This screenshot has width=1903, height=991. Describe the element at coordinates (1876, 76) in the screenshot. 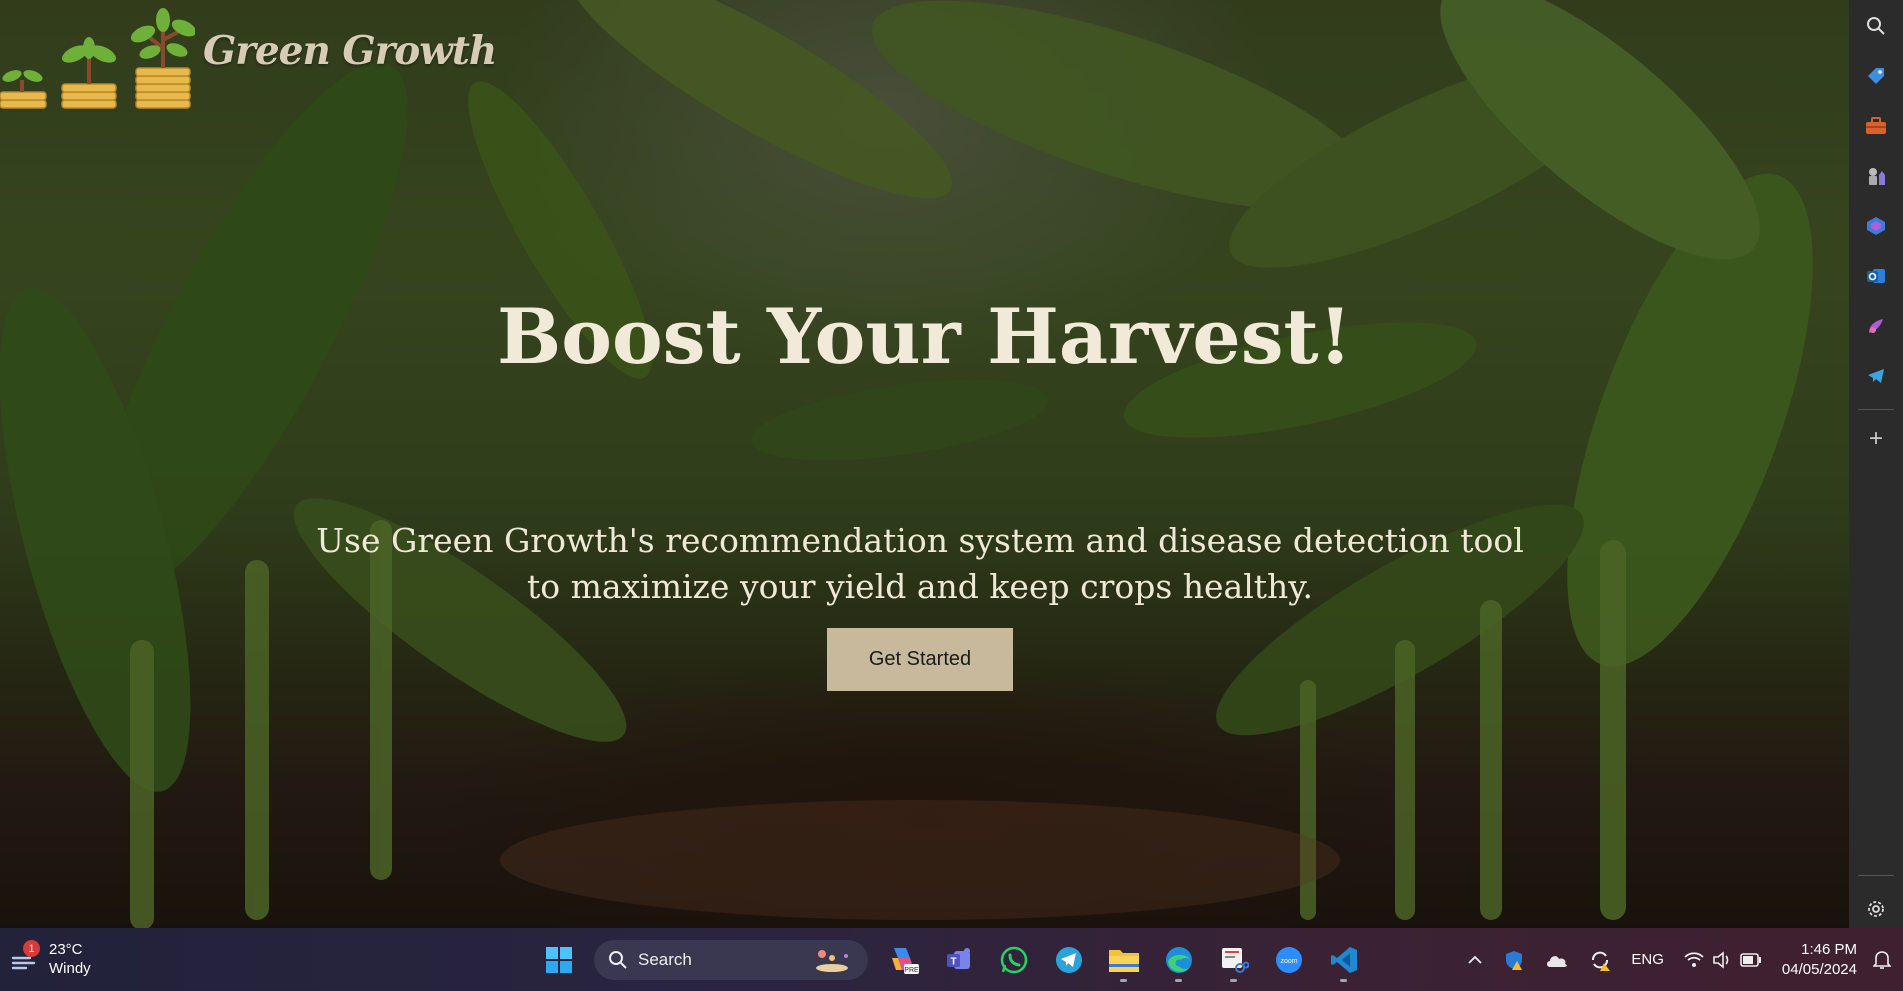

I see `tag-icon` at that location.